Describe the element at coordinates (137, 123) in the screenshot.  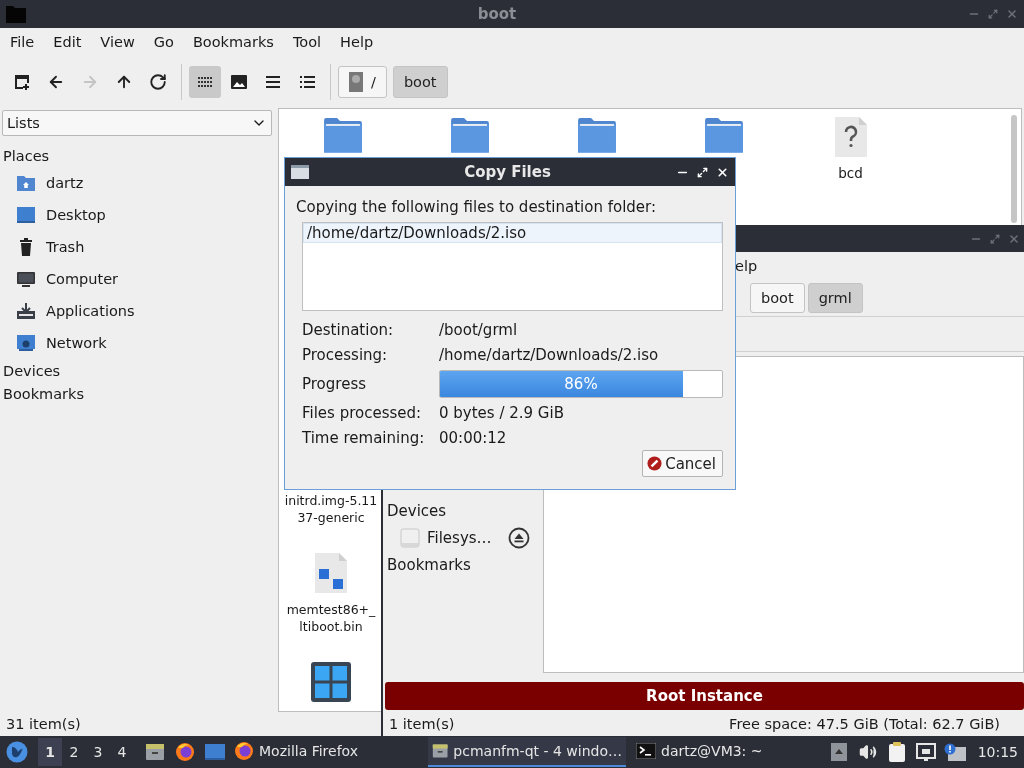
I see `lists-dropdown: Lists` at that location.